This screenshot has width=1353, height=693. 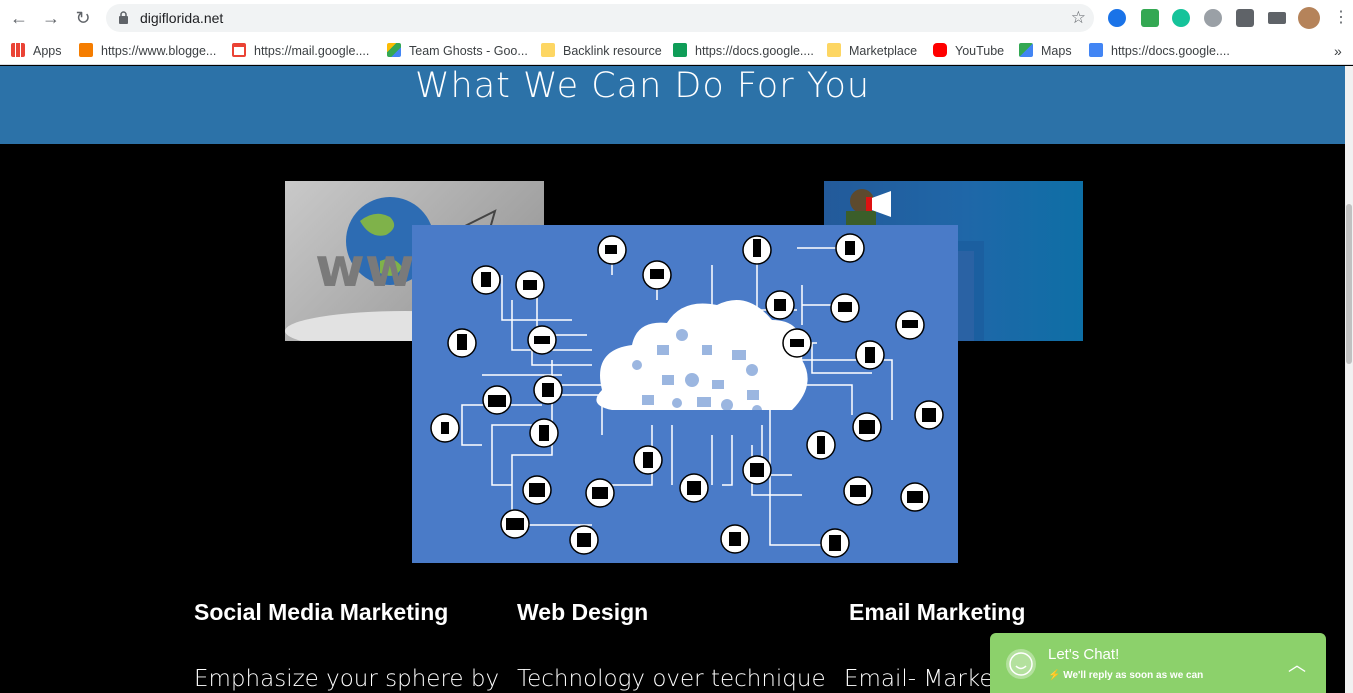 I want to click on bookmark-marketplace: Marketplace, so click(x=872, y=51).